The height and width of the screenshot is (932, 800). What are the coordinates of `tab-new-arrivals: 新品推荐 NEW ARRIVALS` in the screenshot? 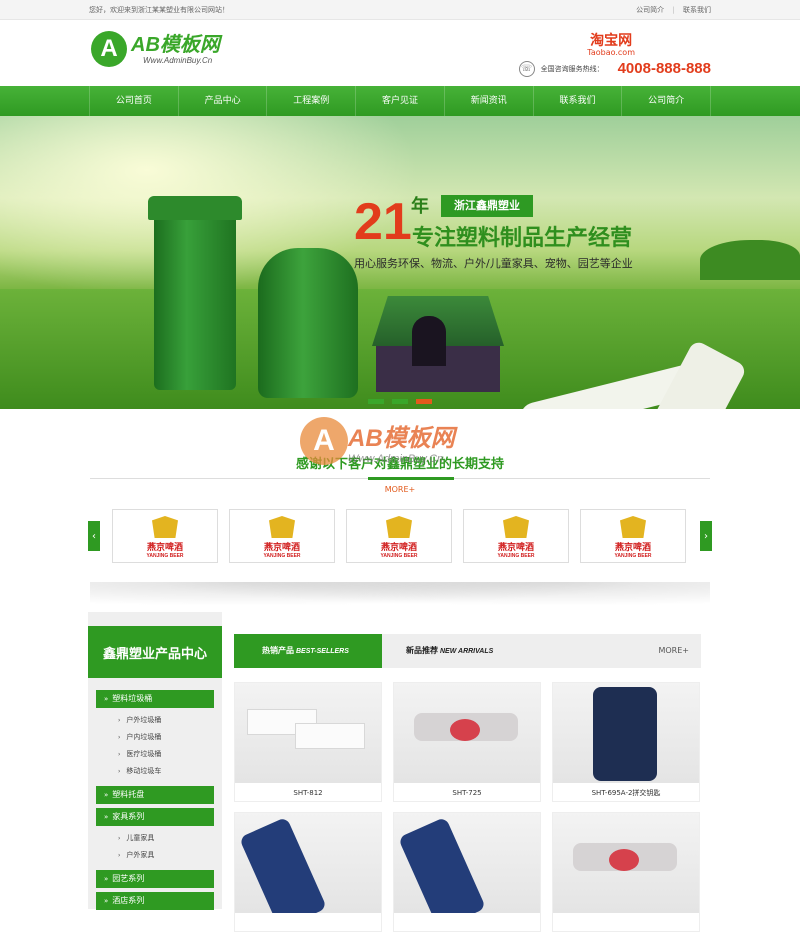 It's located at (449, 651).